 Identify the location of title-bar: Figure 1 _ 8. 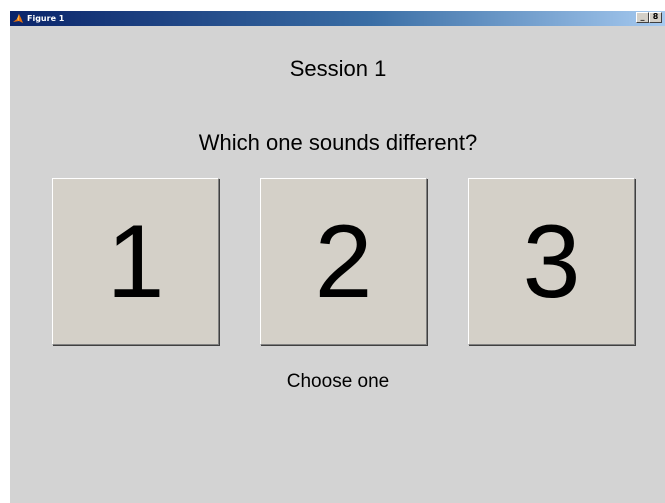
(337, 18).